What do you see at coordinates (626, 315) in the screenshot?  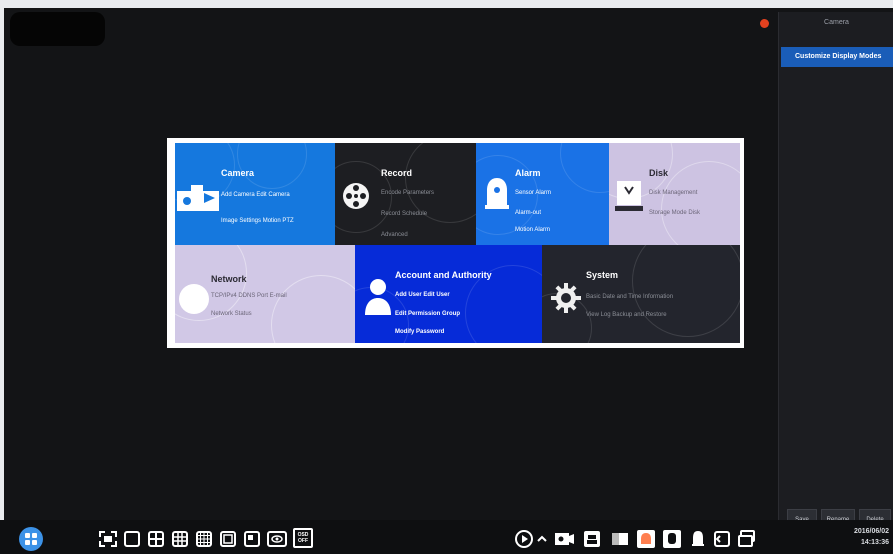 I see `system-line-2: View Log Backup and Restore` at bounding box center [626, 315].